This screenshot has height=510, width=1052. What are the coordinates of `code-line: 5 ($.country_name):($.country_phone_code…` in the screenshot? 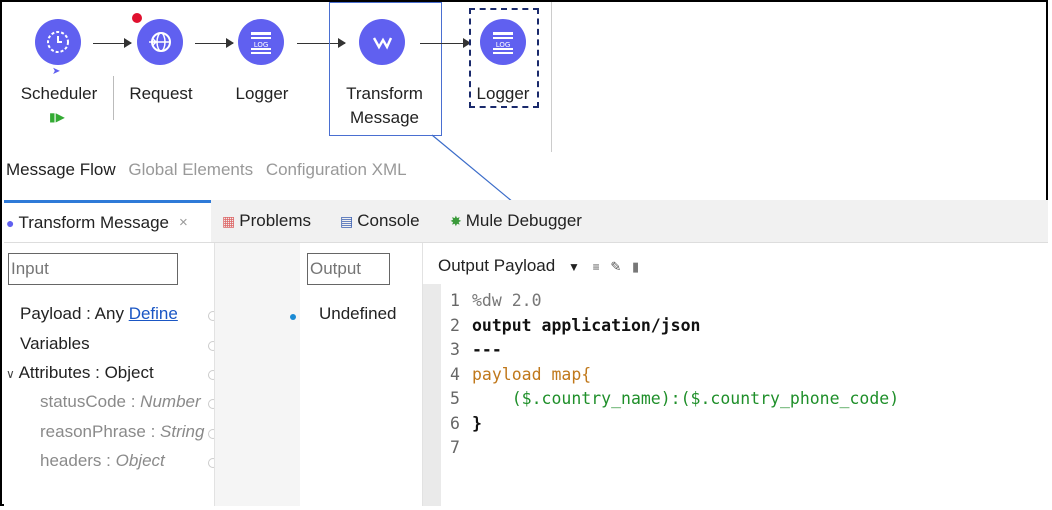 It's located at (675, 398).